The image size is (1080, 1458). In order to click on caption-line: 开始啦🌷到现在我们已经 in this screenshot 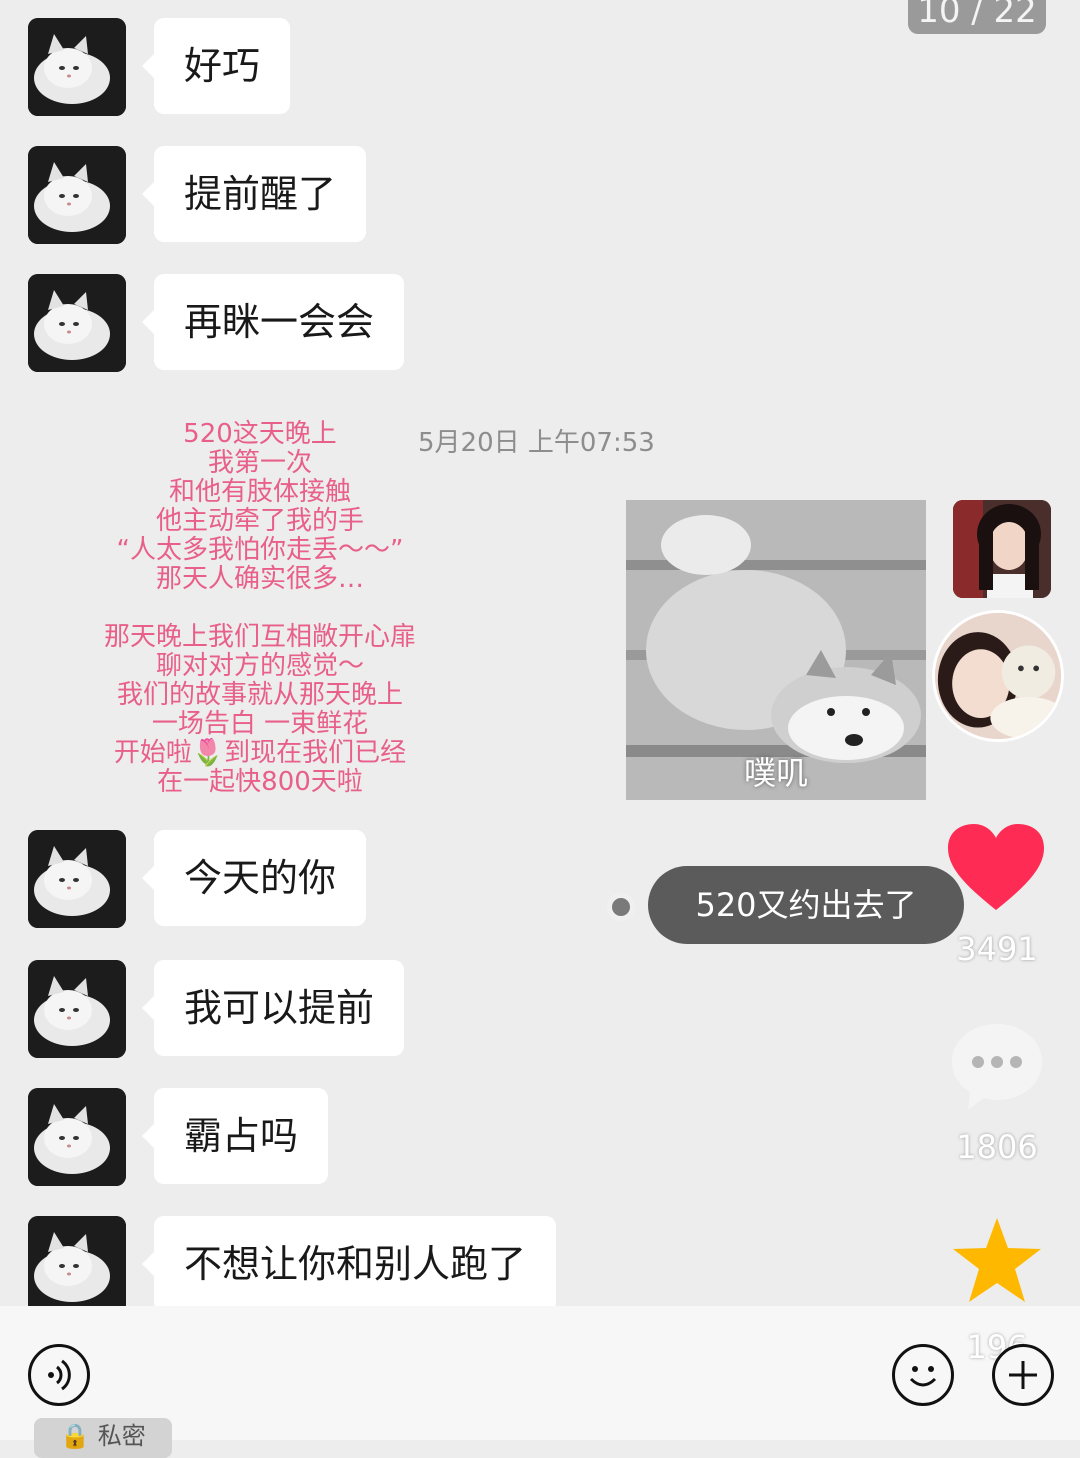, I will do `click(260, 753)`.